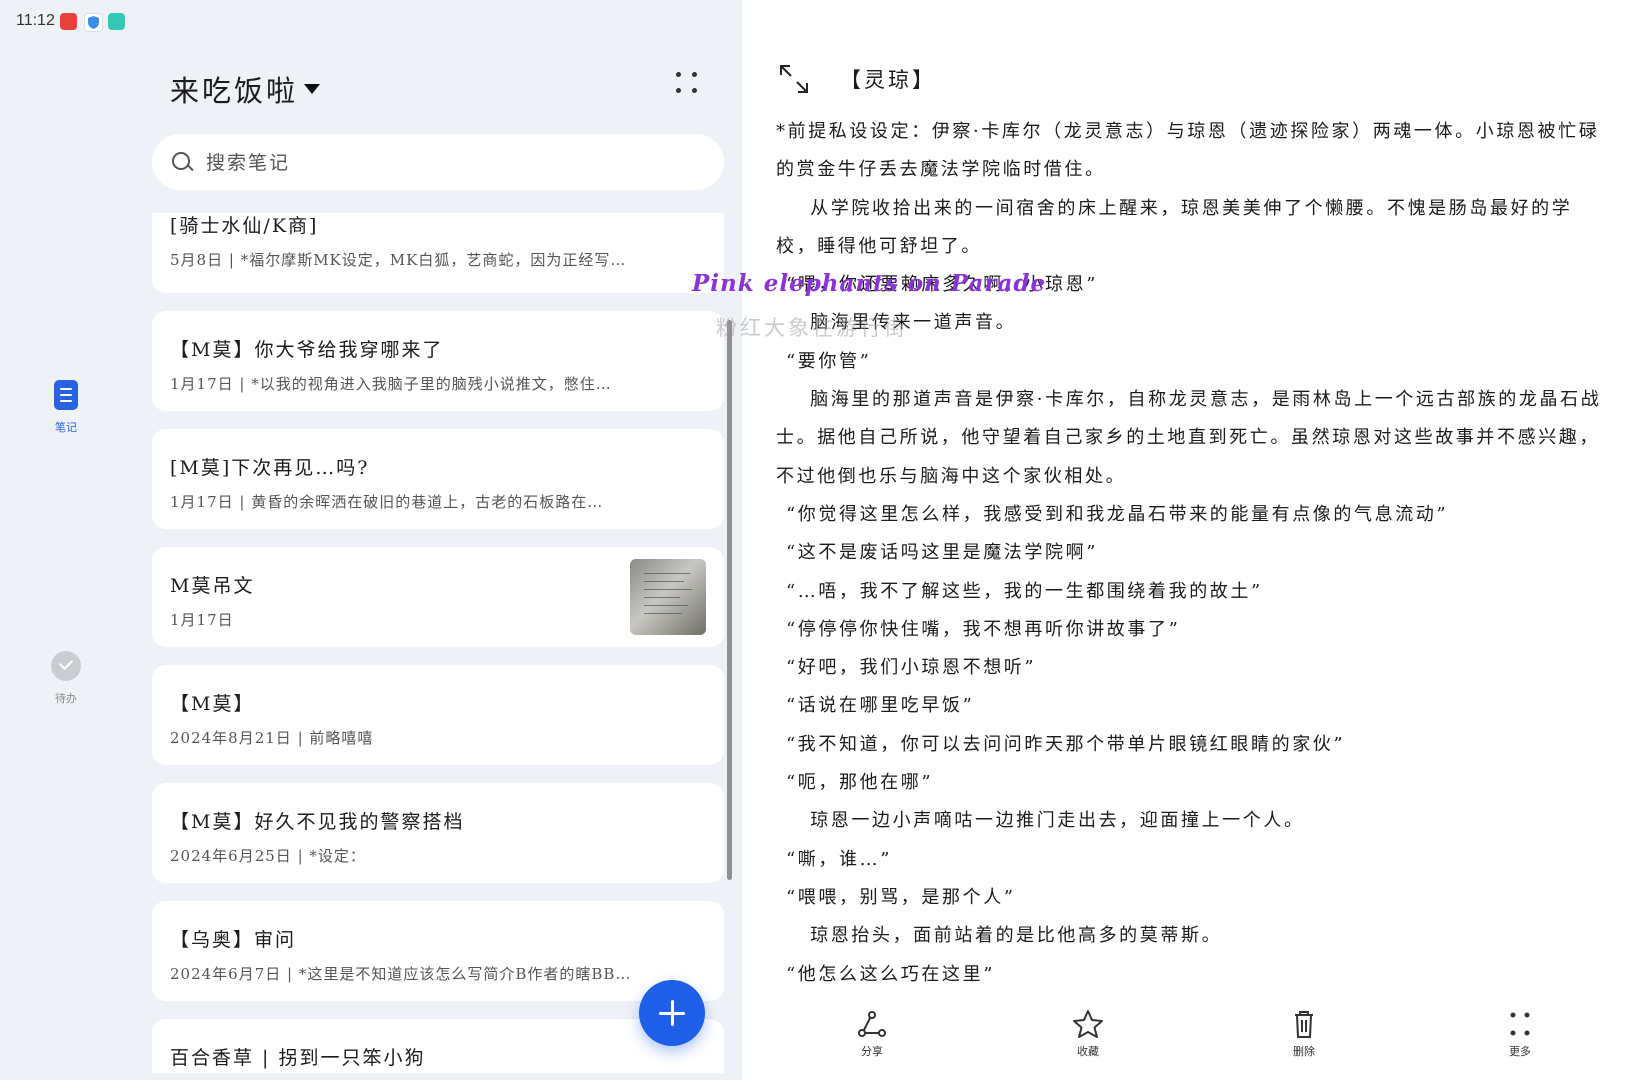 This screenshot has height=1080, width=1650. I want to click on note-card: 百合香草 | 拐到一只笨小狗, so click(438, 1046).